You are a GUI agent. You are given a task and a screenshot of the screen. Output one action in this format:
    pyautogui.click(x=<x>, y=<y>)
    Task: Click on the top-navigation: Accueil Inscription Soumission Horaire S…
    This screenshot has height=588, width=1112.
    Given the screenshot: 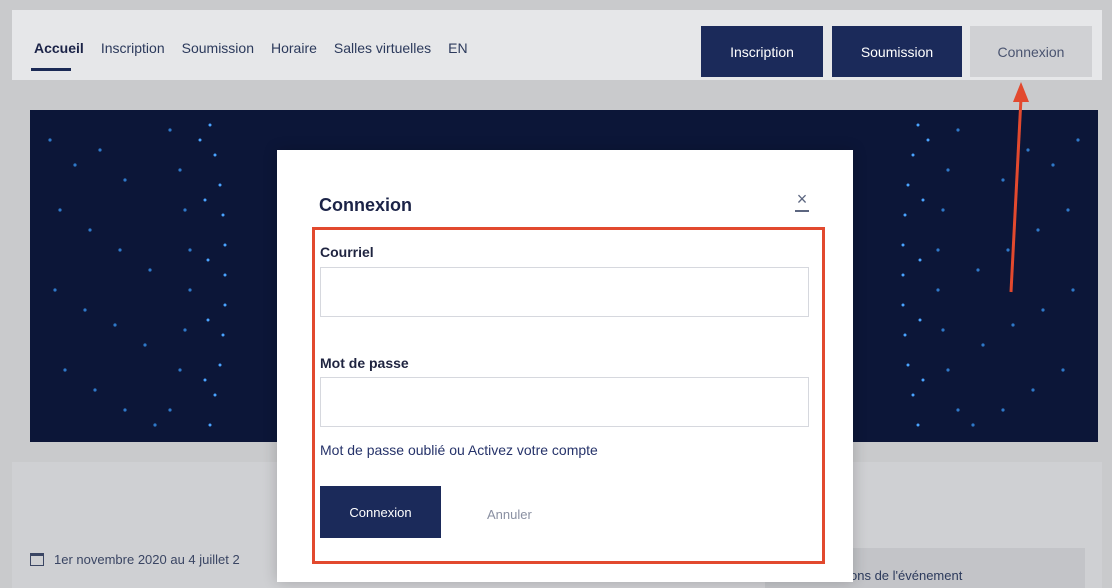 What is the action you would take?
    pyautogui.click(x=557, y=45)
    